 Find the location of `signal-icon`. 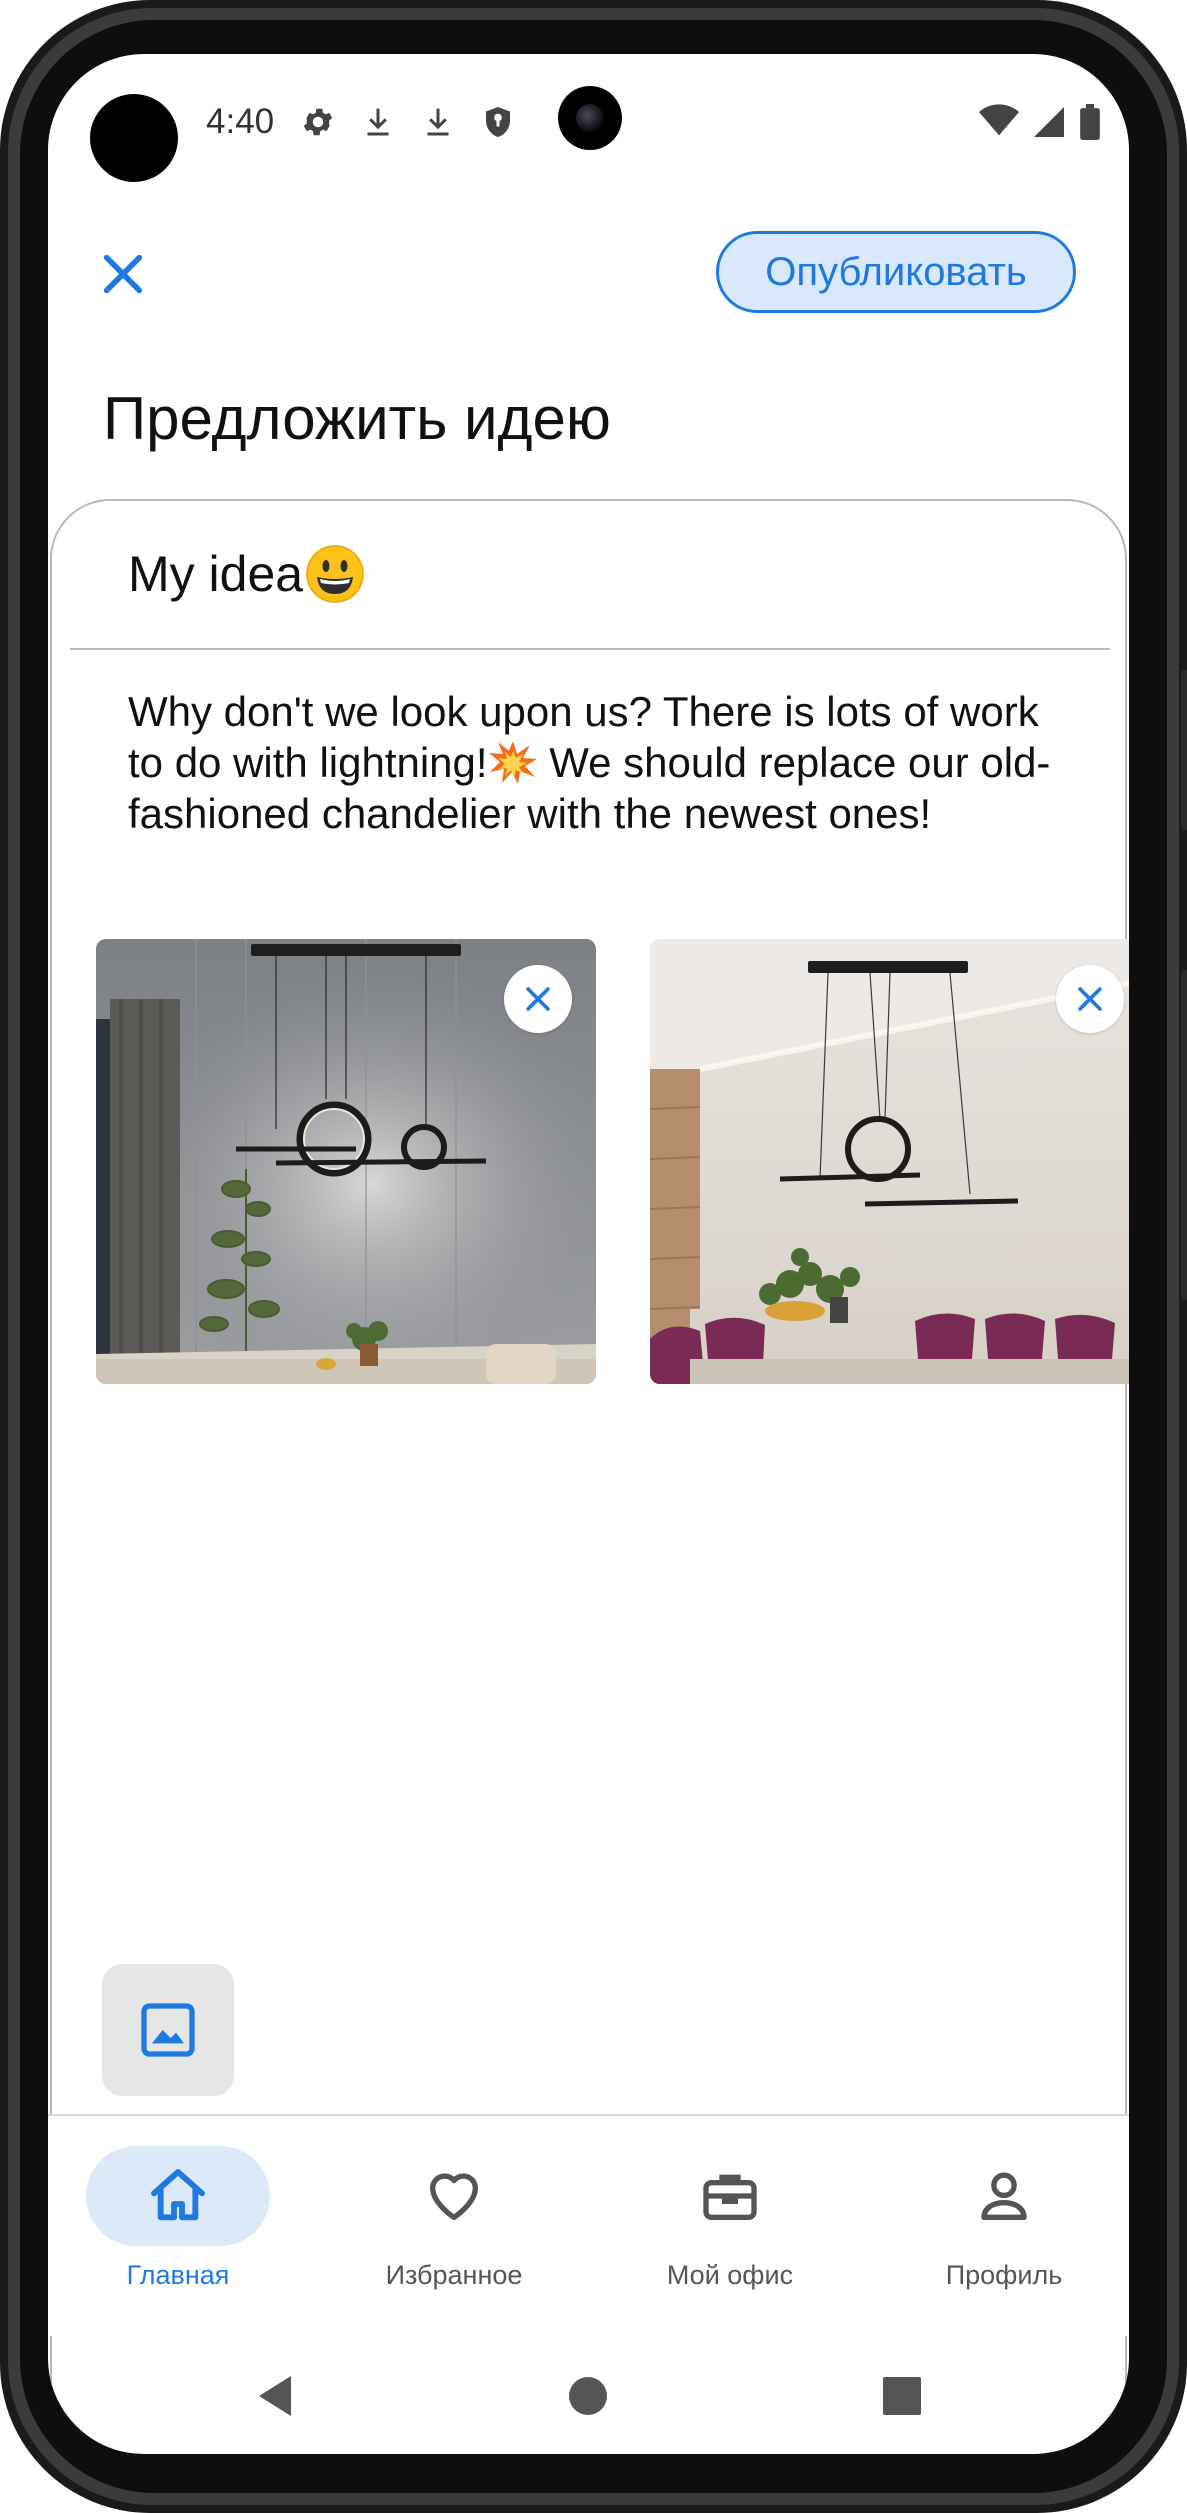

signal-icon is located at coordinates (1049, 124).